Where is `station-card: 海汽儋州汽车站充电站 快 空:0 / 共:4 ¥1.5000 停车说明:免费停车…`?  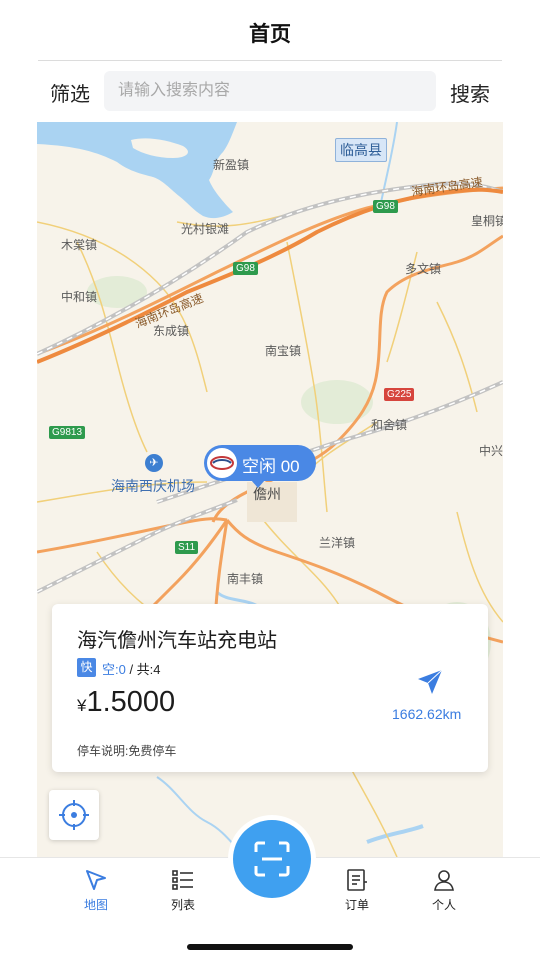
station-card: 海汽儋州汽车站充电站 快 空:0 / 共:4 ¥1.5000 停车说明:免费停车… is located at coordinates (270, 688).